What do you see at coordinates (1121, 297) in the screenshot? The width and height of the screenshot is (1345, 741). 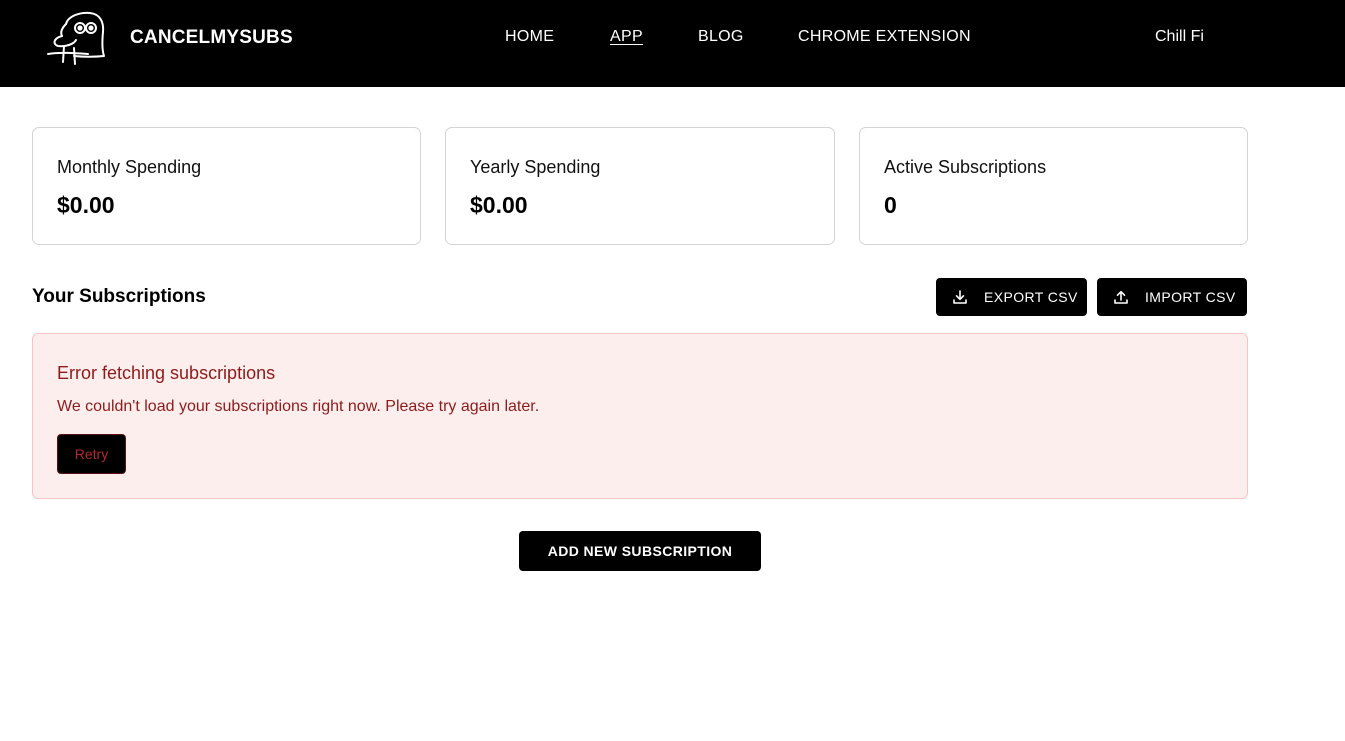 I see `upload-icon` at bounding box center [1121, 297].